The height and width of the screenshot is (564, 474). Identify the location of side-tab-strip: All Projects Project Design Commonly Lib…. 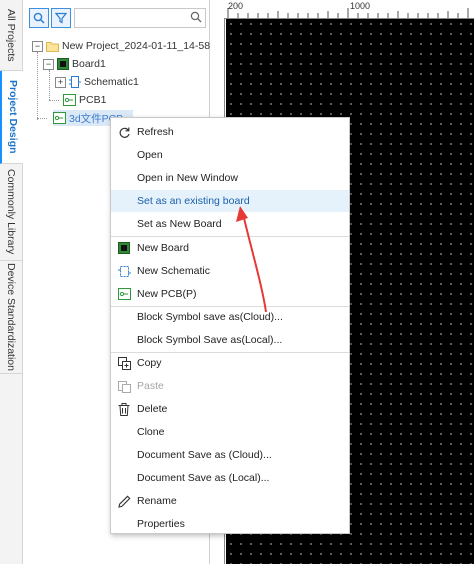
(12, 282).